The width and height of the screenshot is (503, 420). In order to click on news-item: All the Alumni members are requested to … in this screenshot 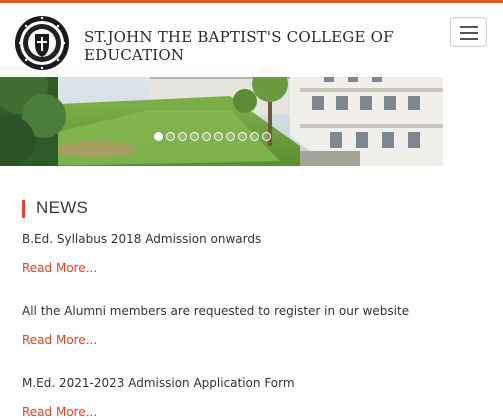, I will do `click(257, 326)`.